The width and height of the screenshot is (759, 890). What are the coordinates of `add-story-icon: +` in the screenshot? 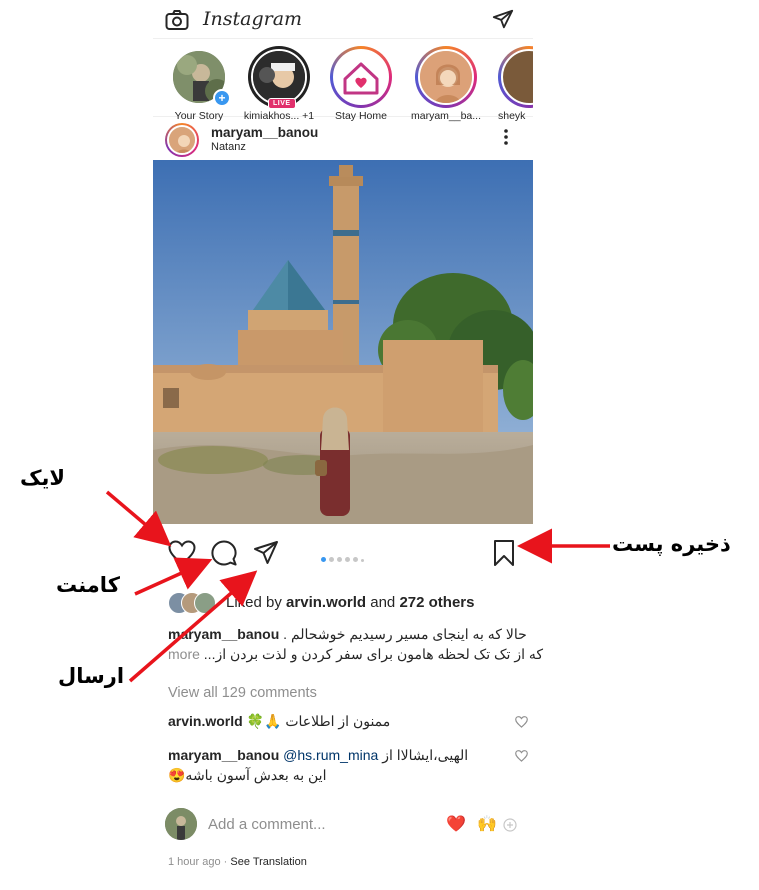 It's located at (222, 98).